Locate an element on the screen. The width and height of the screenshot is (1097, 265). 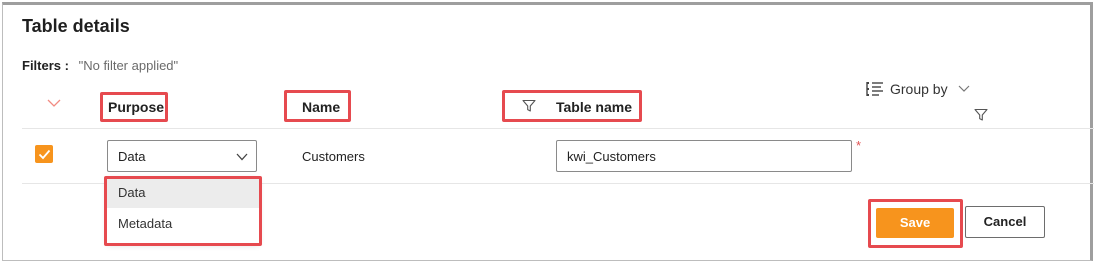
filters-bar: Filters : "No filter applied" is located at coordinates (100, 65).